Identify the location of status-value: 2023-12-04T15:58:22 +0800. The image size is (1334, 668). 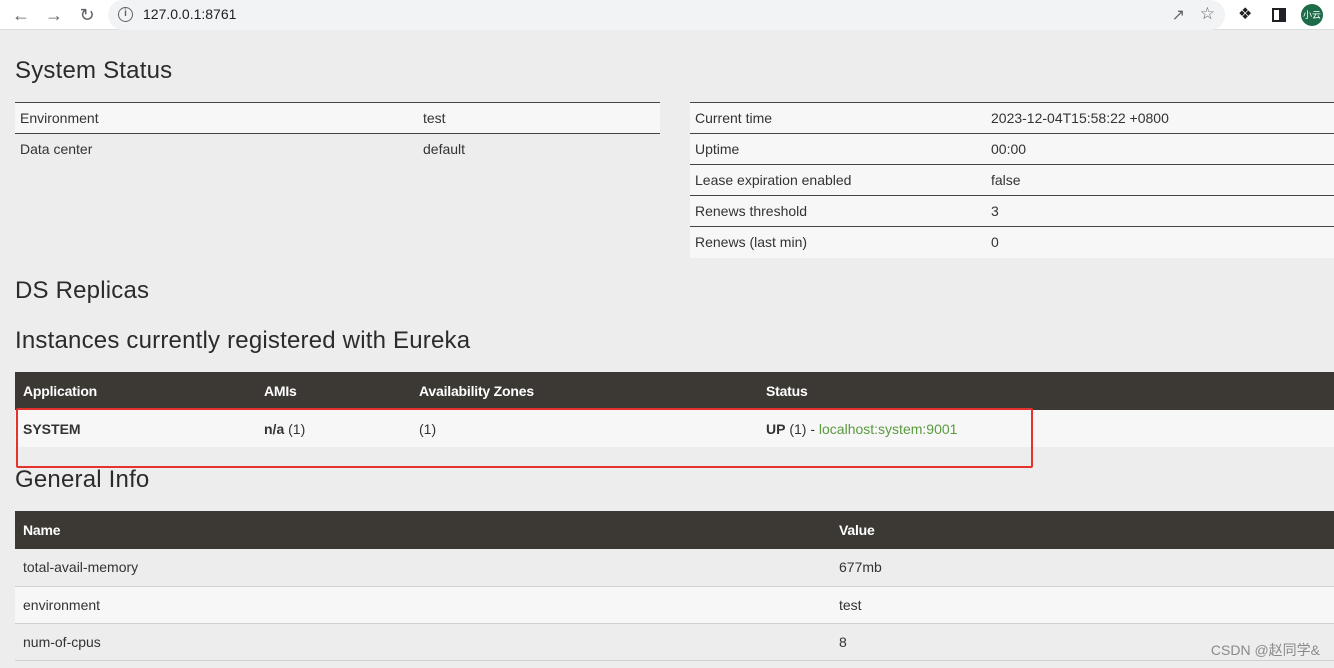
(1160, 118).